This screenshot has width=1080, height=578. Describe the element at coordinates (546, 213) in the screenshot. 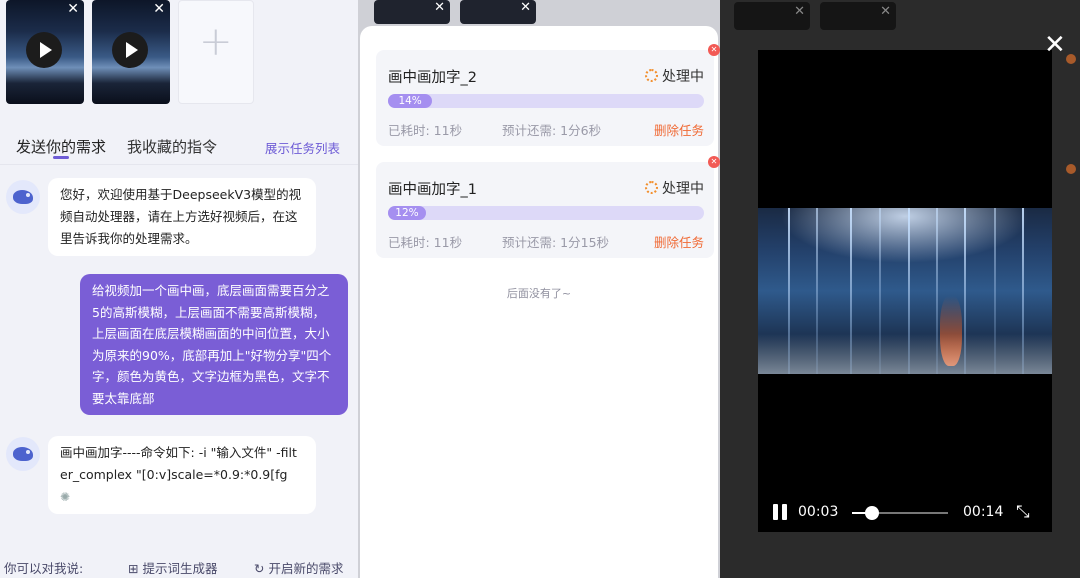

I see `progress-bar: 12%` at that location.